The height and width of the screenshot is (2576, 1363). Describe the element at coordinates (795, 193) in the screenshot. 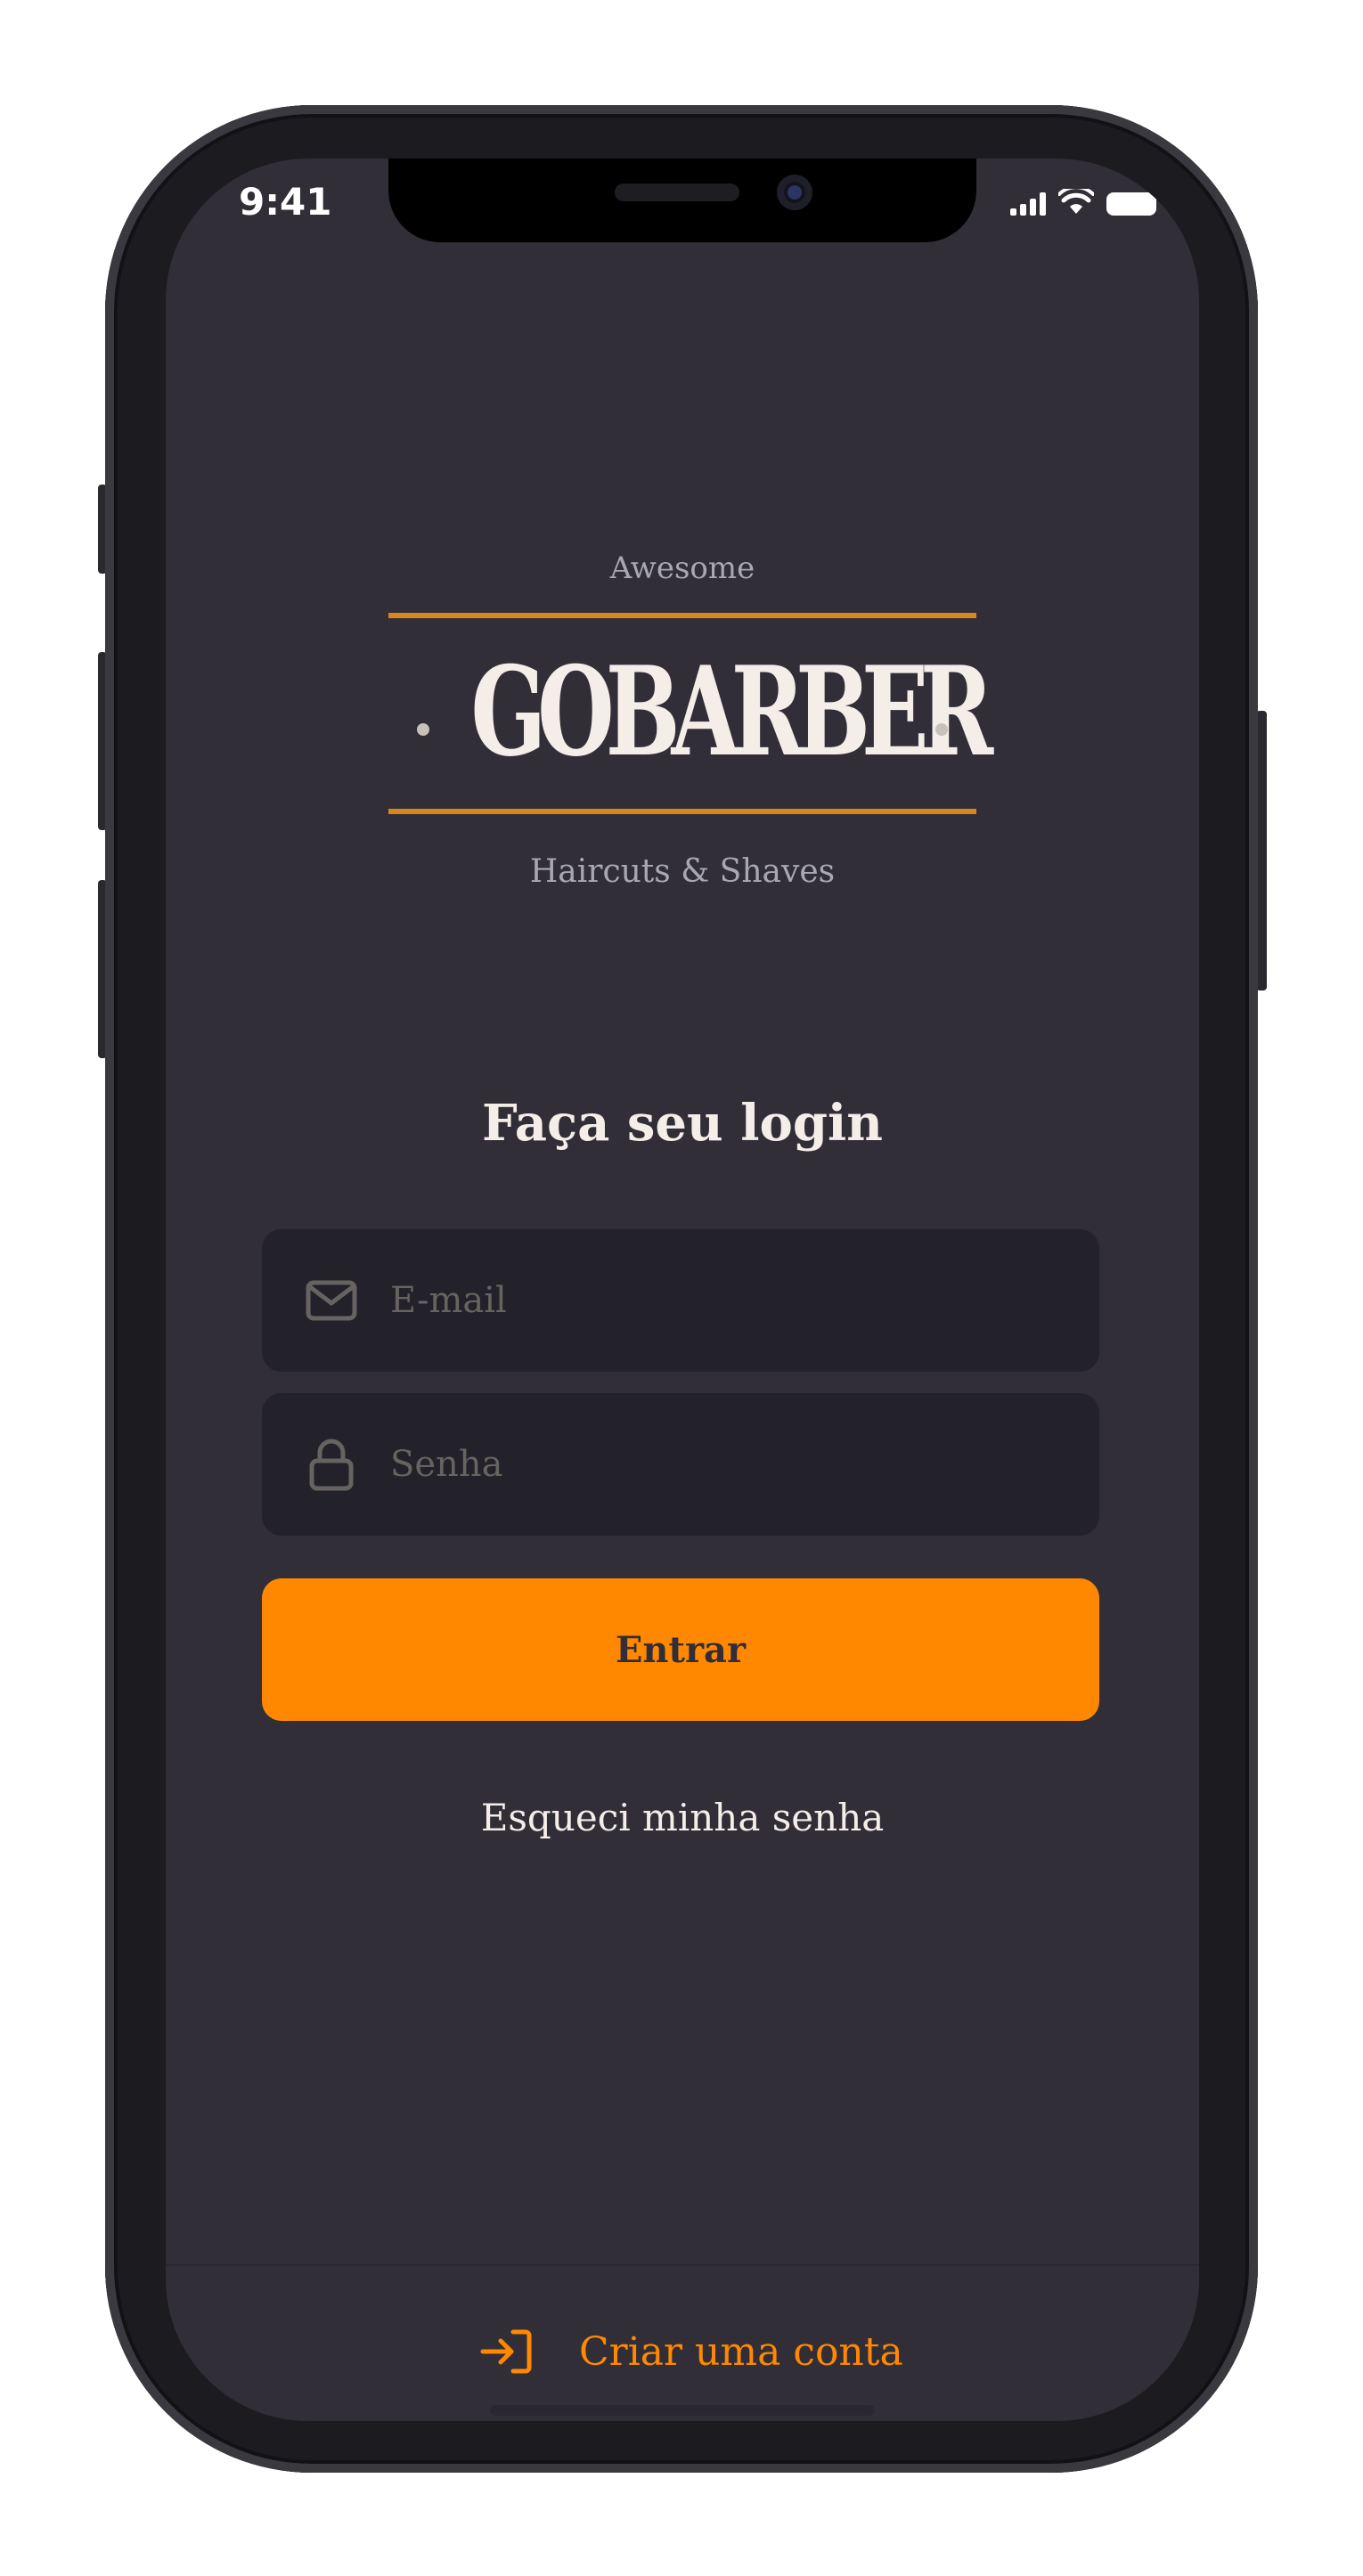

I see `front-camera` at that location.